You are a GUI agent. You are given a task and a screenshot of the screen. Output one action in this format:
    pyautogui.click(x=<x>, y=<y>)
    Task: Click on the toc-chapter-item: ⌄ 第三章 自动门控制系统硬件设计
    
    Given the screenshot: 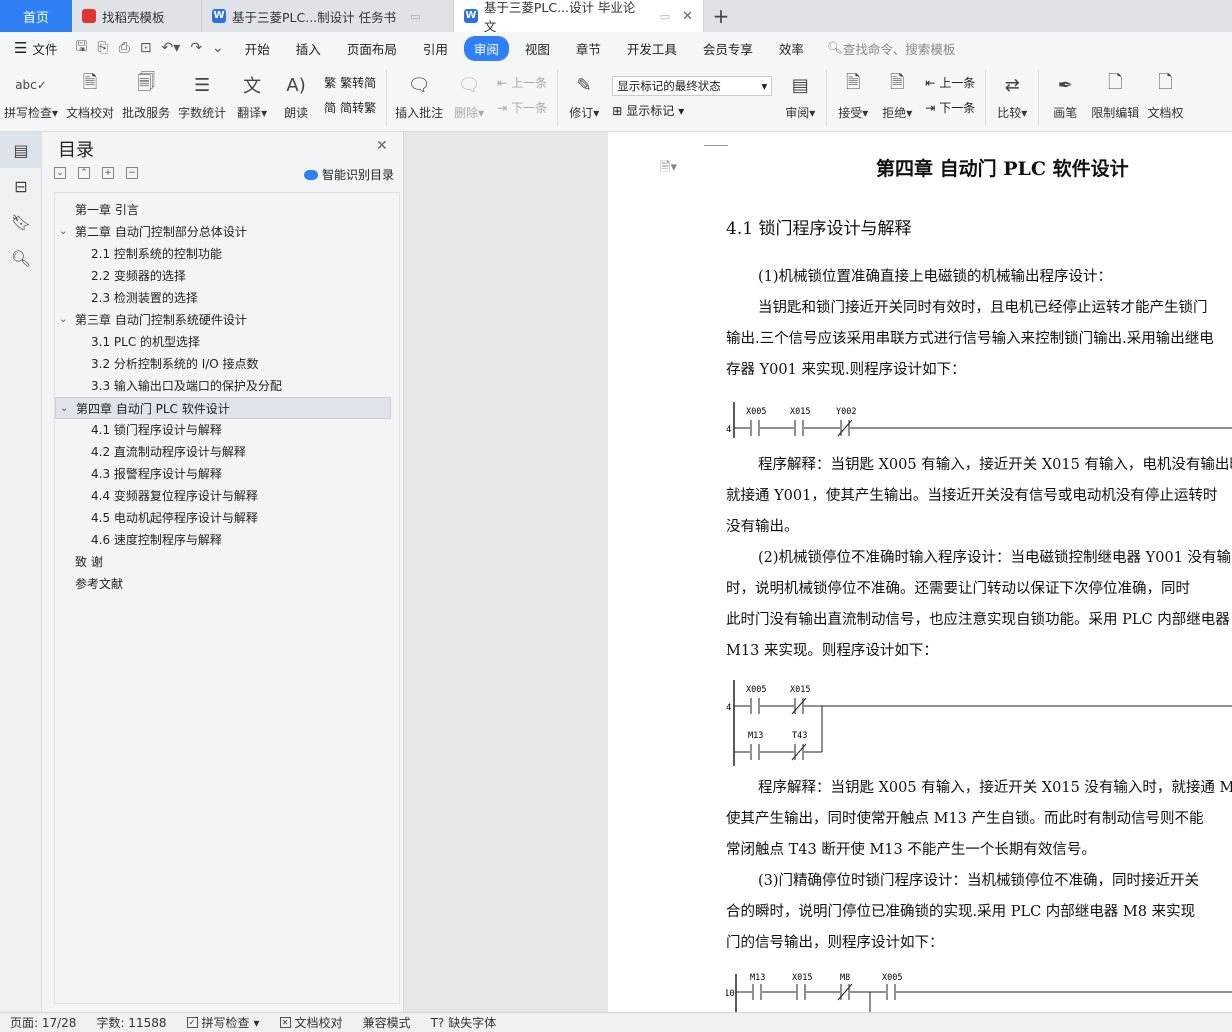 What is the action you would take?
    pyautogui.click(x=227, y=320)
    